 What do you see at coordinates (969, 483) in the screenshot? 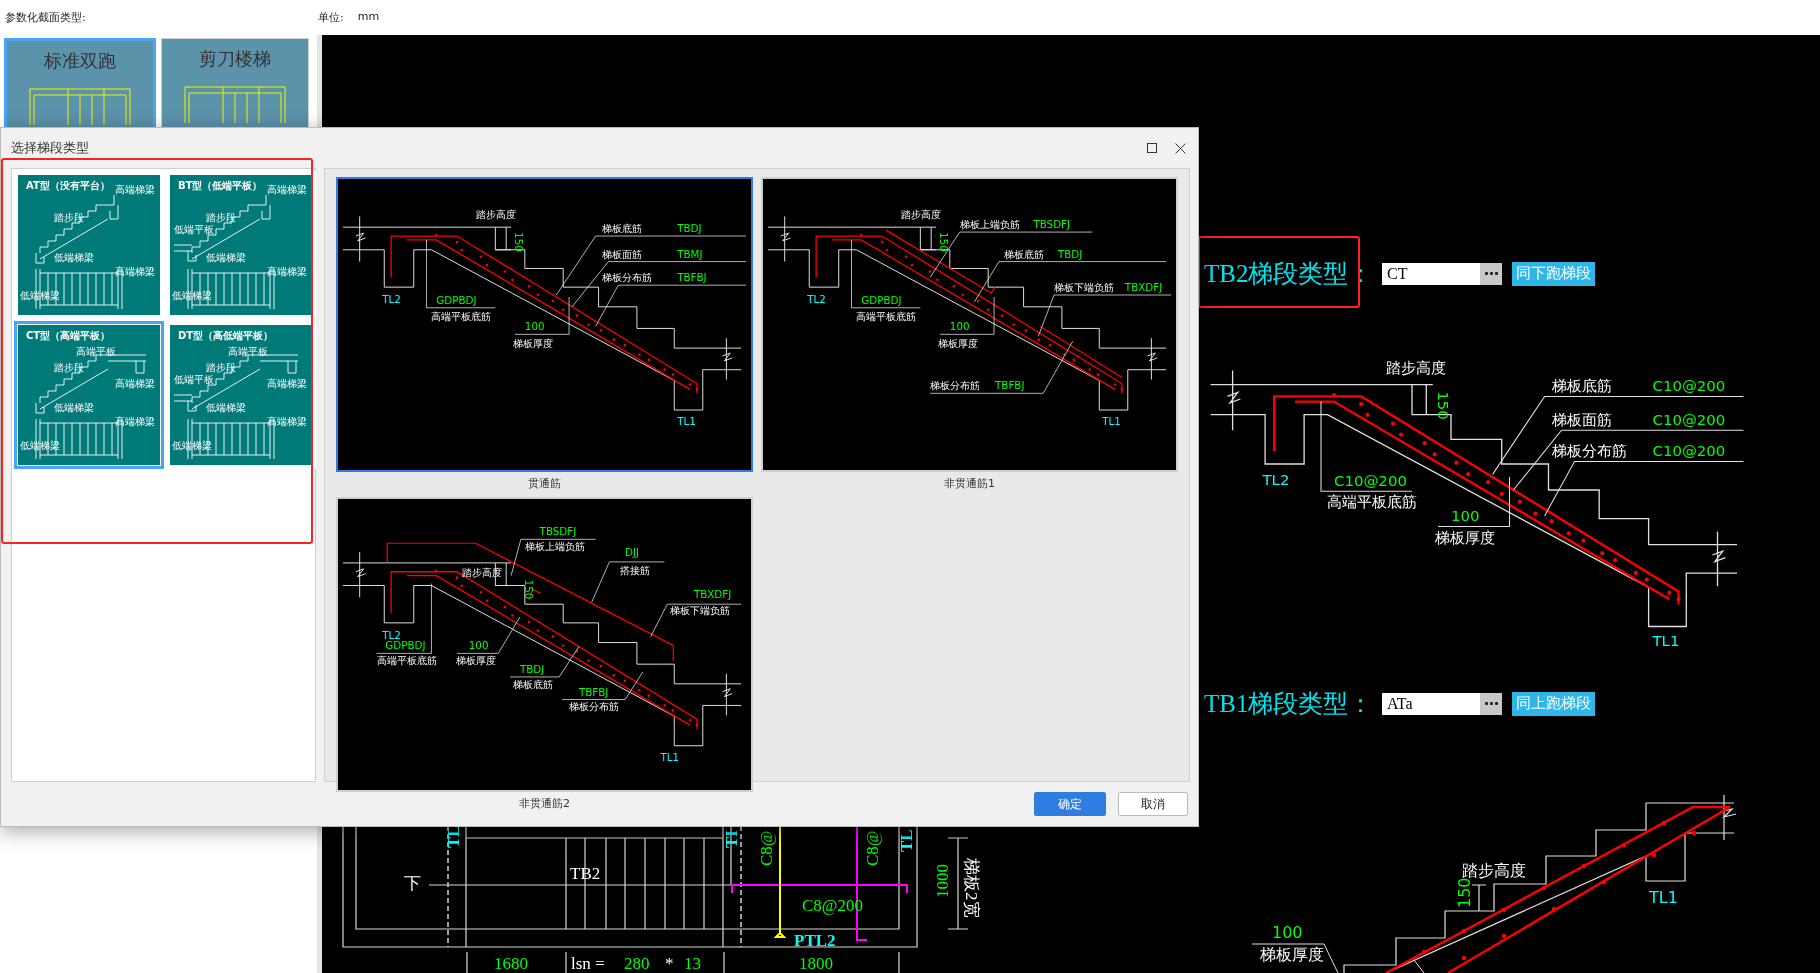
I see `option-caption: 非贯通筋1` at bounding box center [969, 483].